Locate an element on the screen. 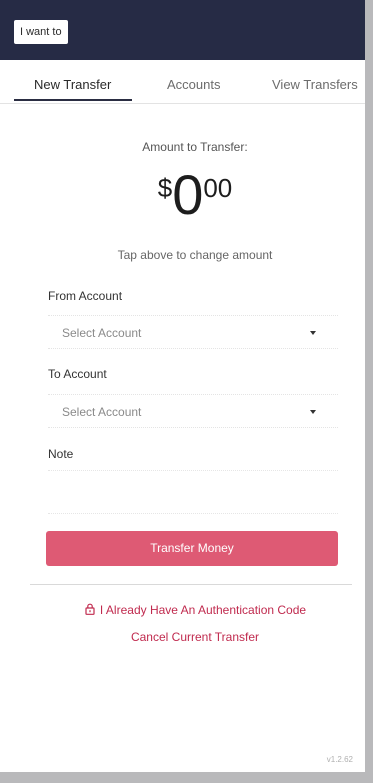 This screenshot has height=783, width=373. auth-code-link: I Already Have An Authentication Code is located at coordinates (182, 610).